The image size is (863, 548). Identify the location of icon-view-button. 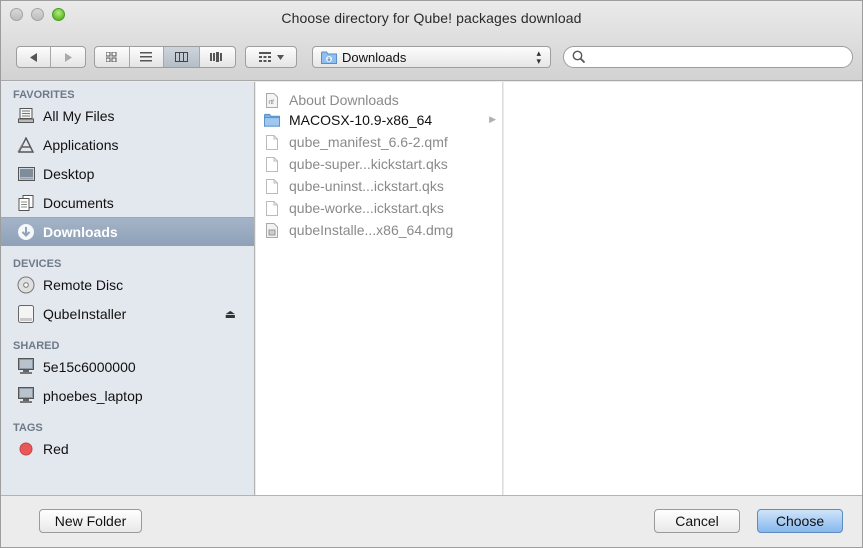
(112, 57).